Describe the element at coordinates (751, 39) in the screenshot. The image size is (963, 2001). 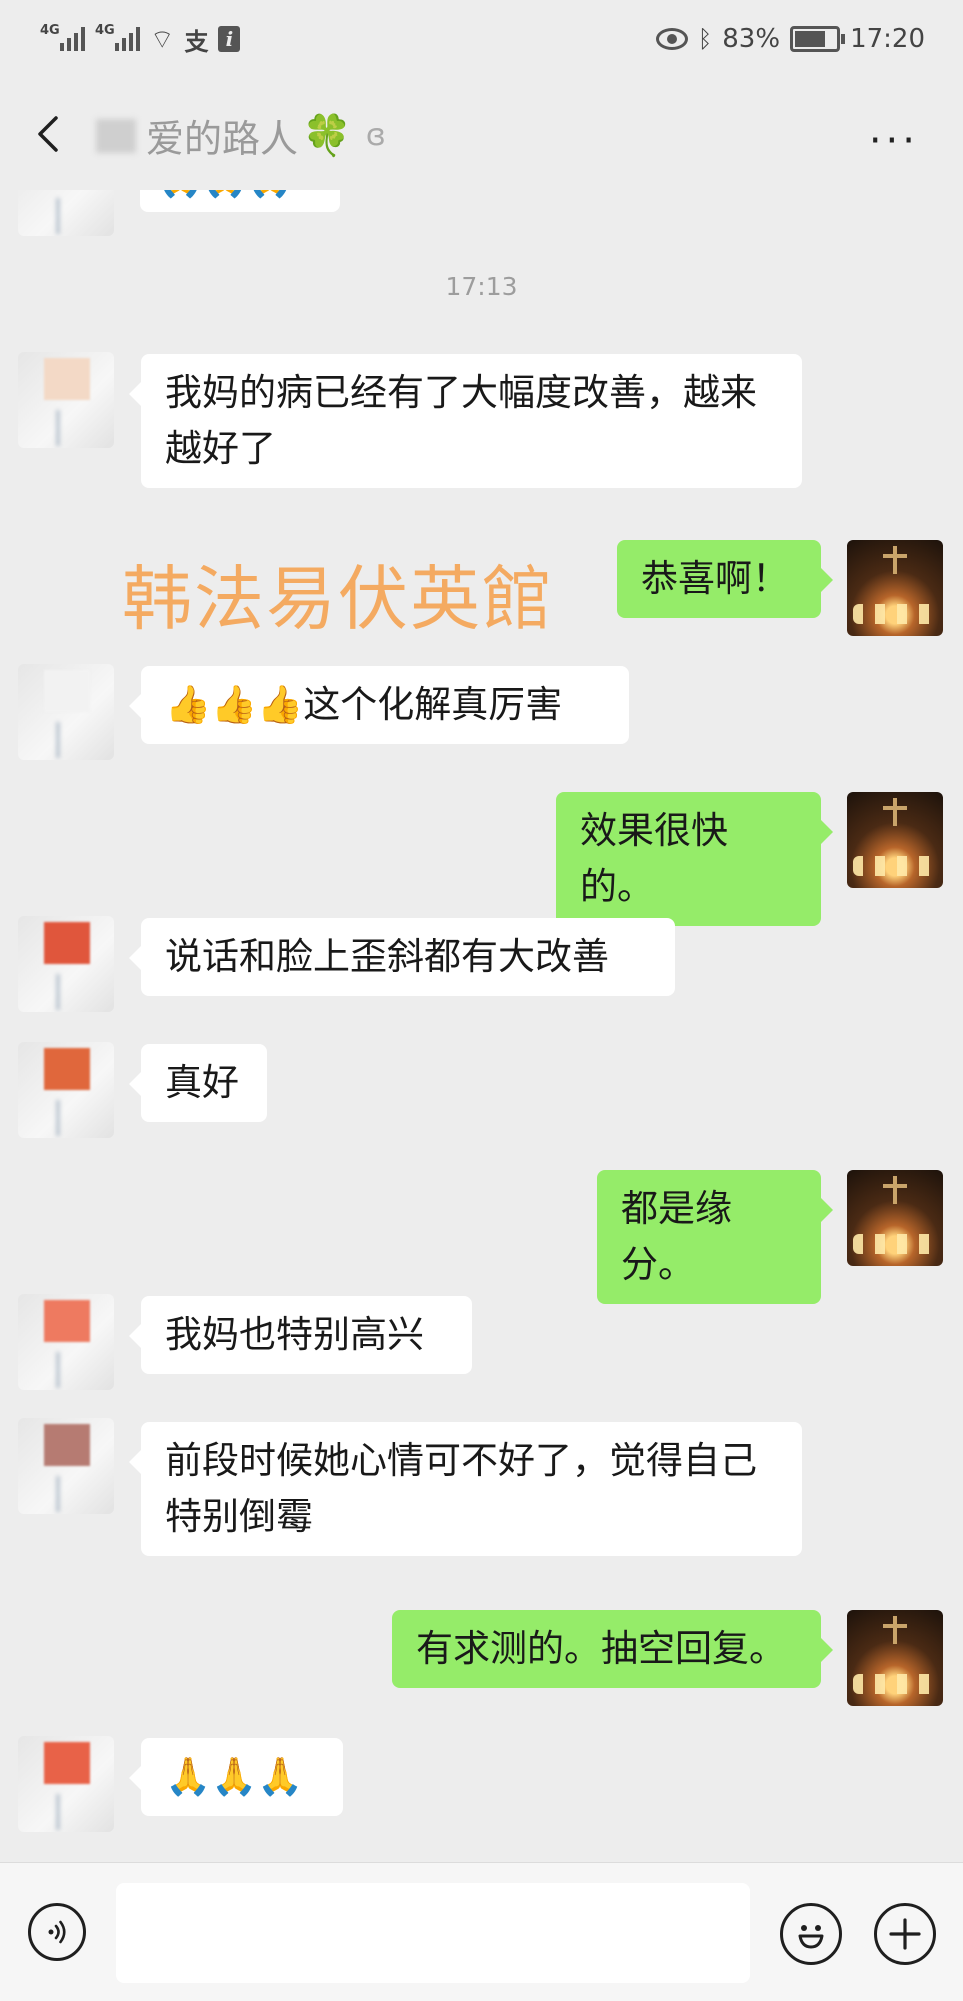
I see `battery-percent: 83%` at that location.